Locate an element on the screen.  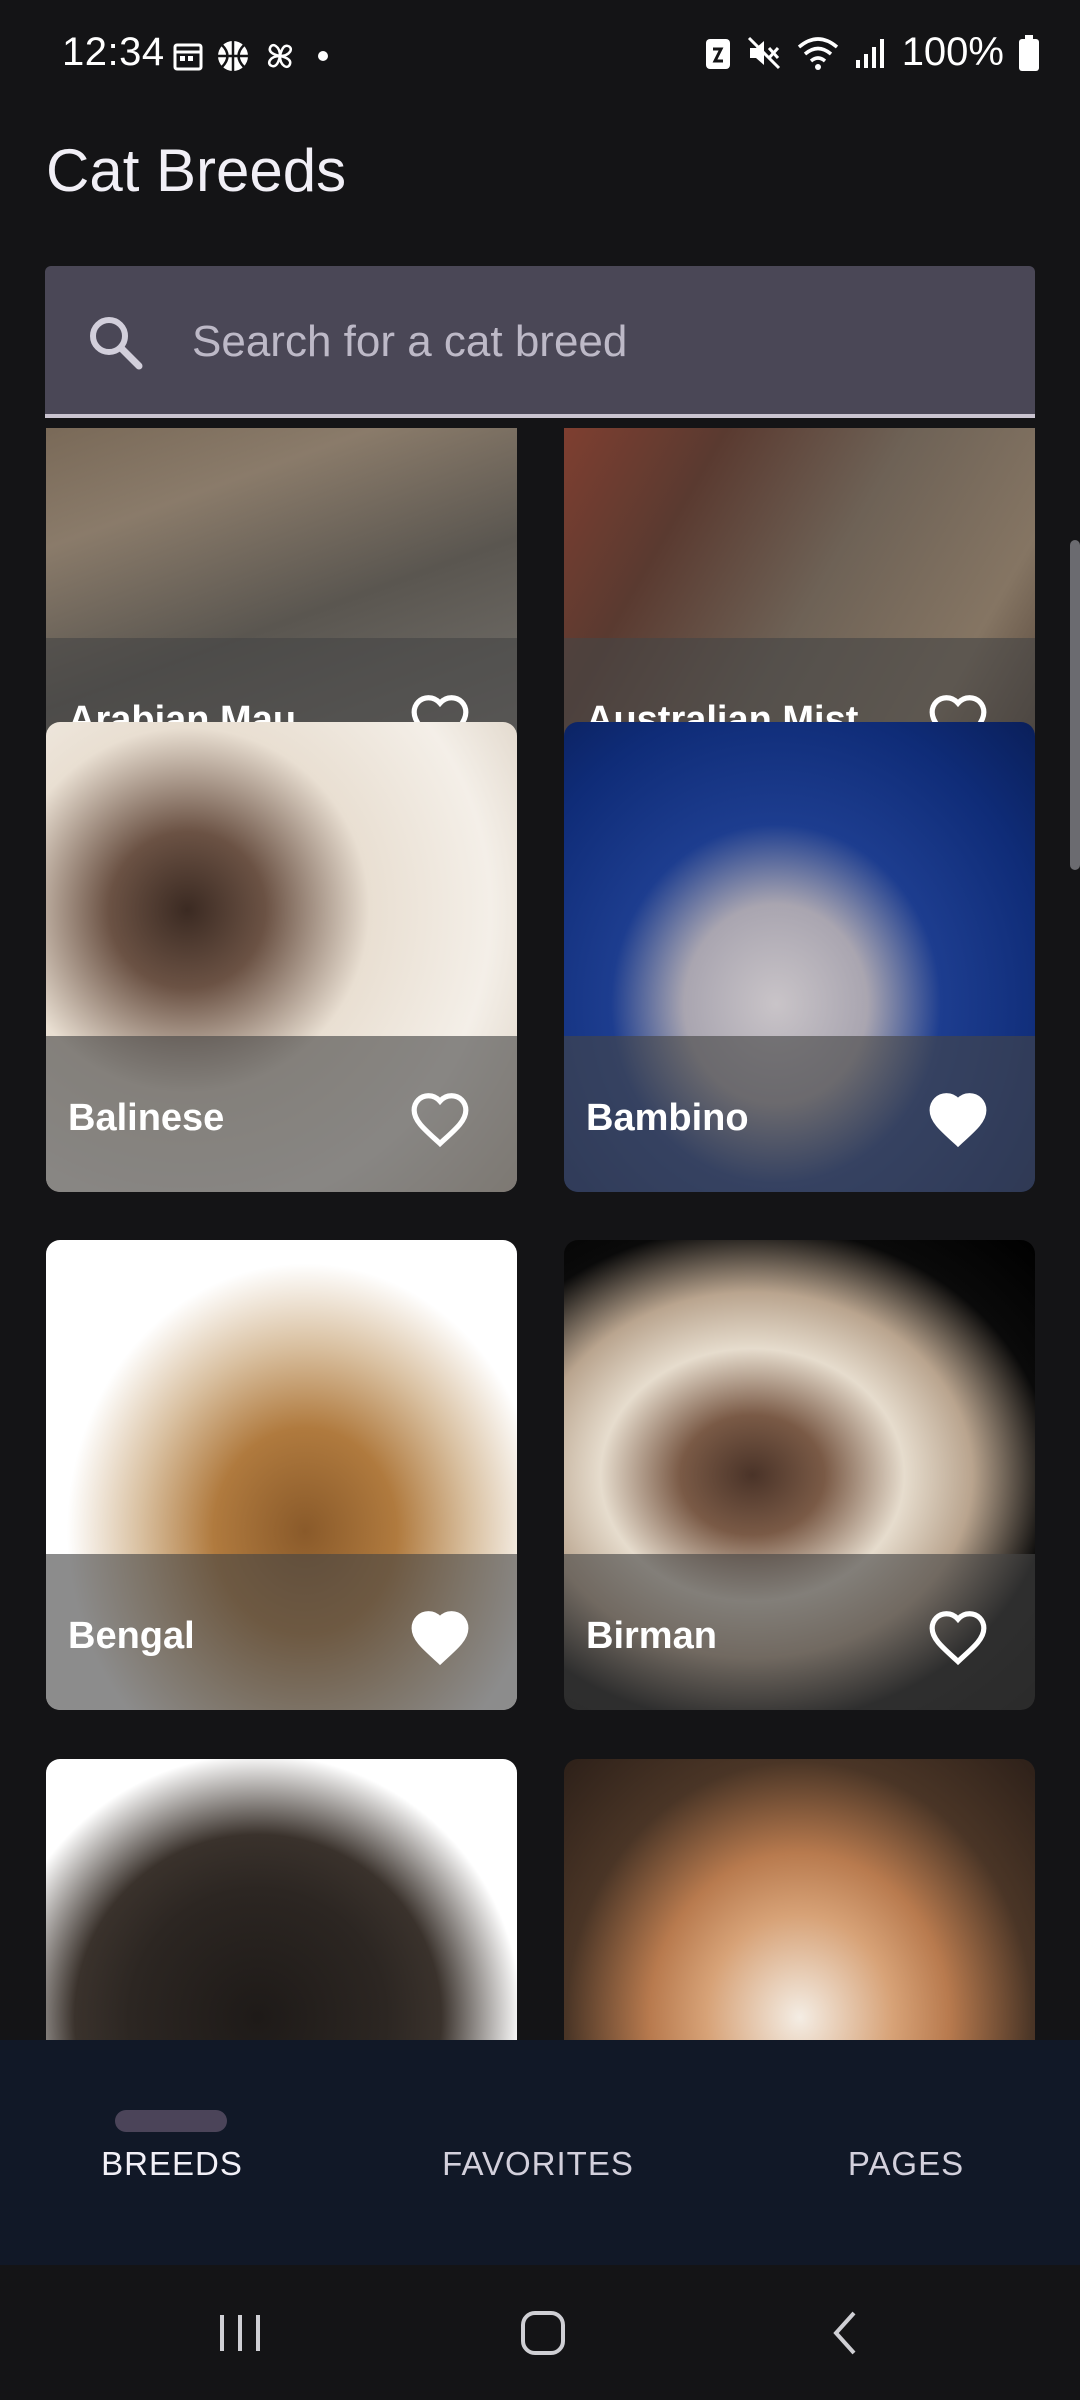
home-icon is located at coordinates (543, 2333).